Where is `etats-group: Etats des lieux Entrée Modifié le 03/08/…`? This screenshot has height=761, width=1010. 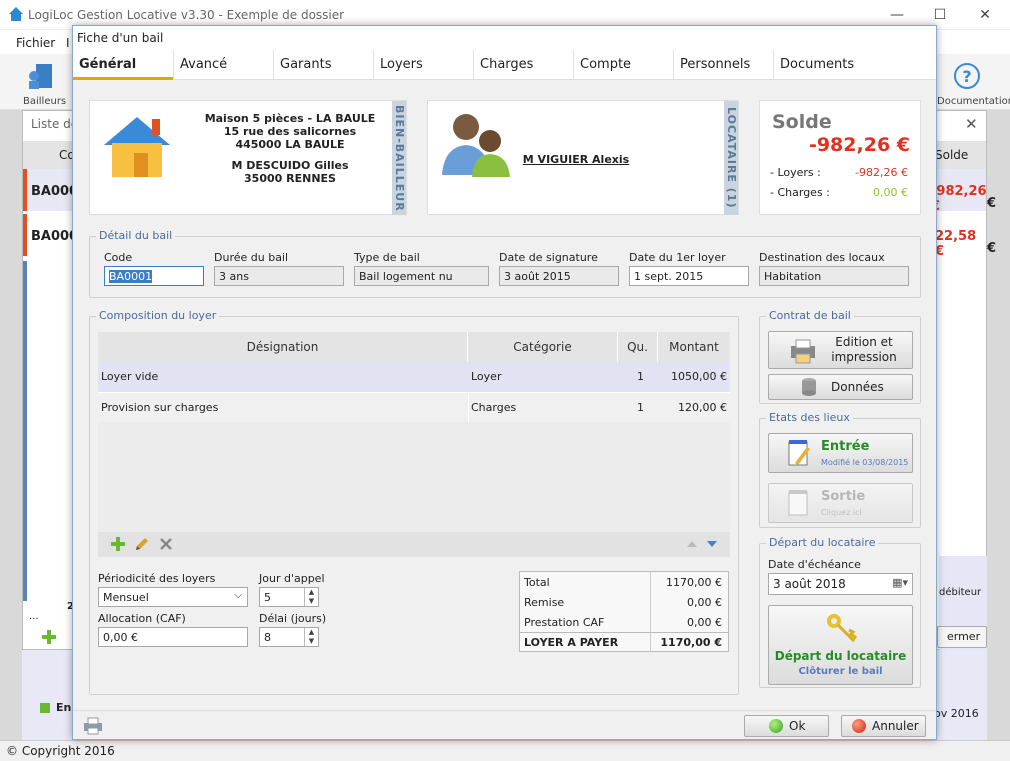
etats-group: Etats des lieux Entrée Modifié le 03/08/… is located at coordinates (840, 469).